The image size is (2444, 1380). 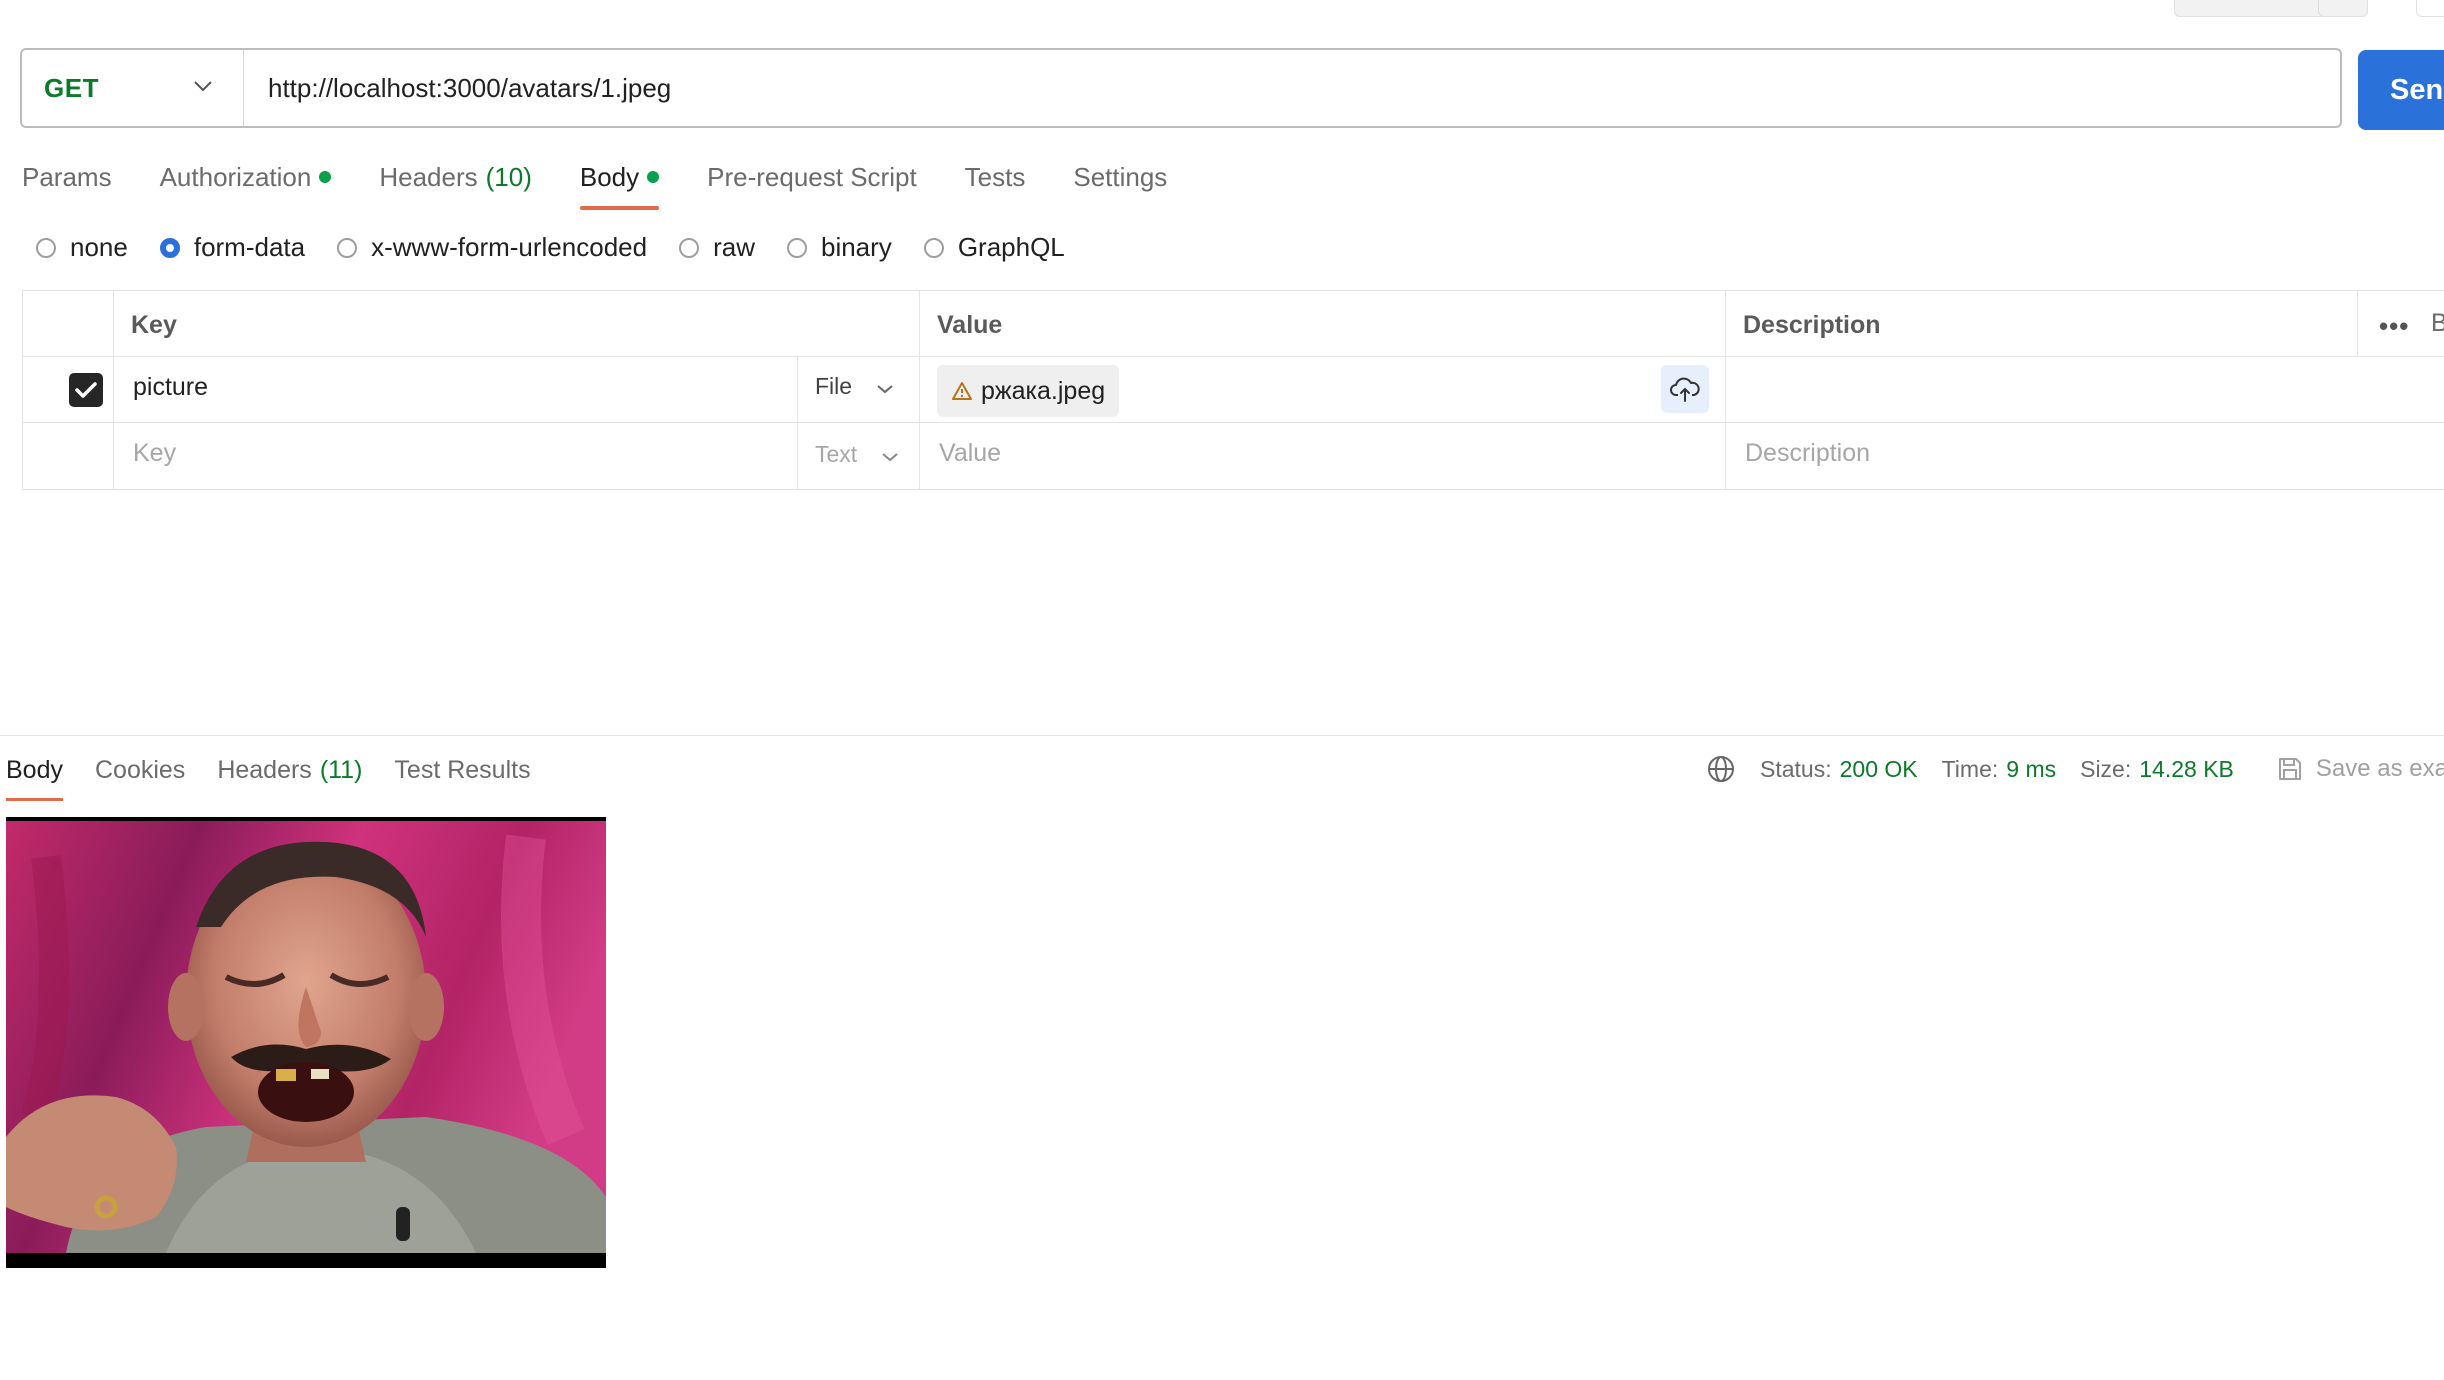 I want to click on cloud-upload-icon, so click(x=1685, y=389).